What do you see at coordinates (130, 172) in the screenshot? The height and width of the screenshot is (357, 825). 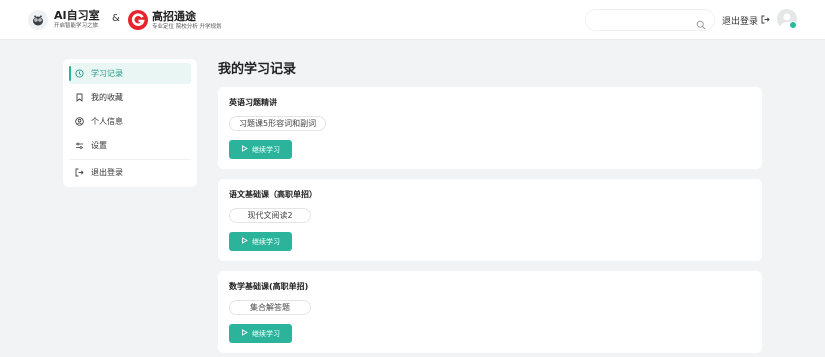 I see `sidebar-item-logout: 退出登录` at bounding box center [130, 172].